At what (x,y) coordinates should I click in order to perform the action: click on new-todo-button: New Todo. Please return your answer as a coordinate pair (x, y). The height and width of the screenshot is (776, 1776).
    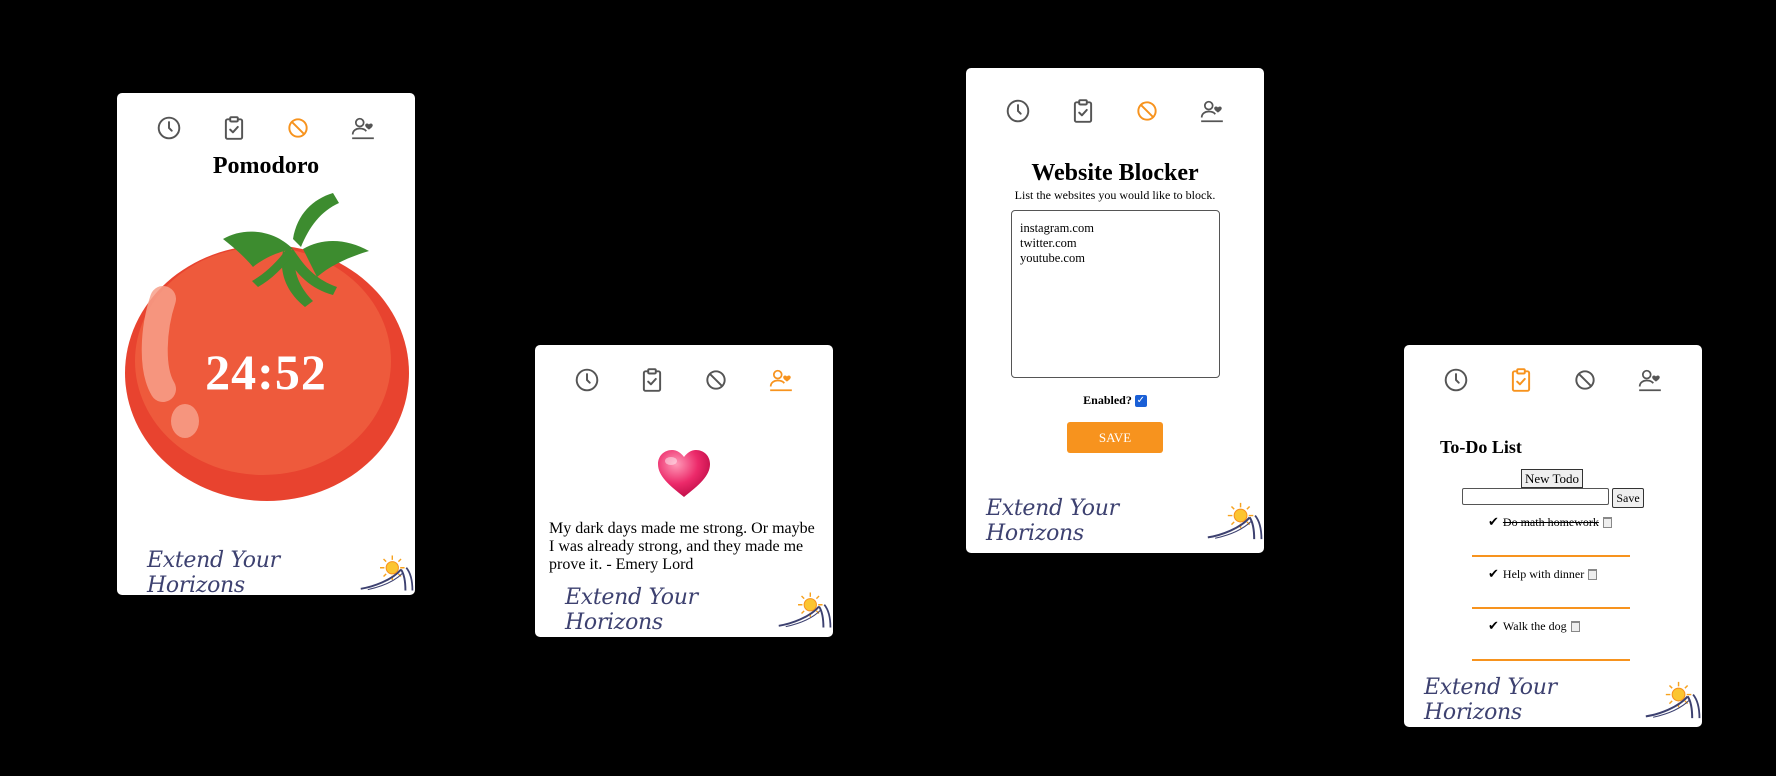
    Looking at the image, I should click on (1552, 478).